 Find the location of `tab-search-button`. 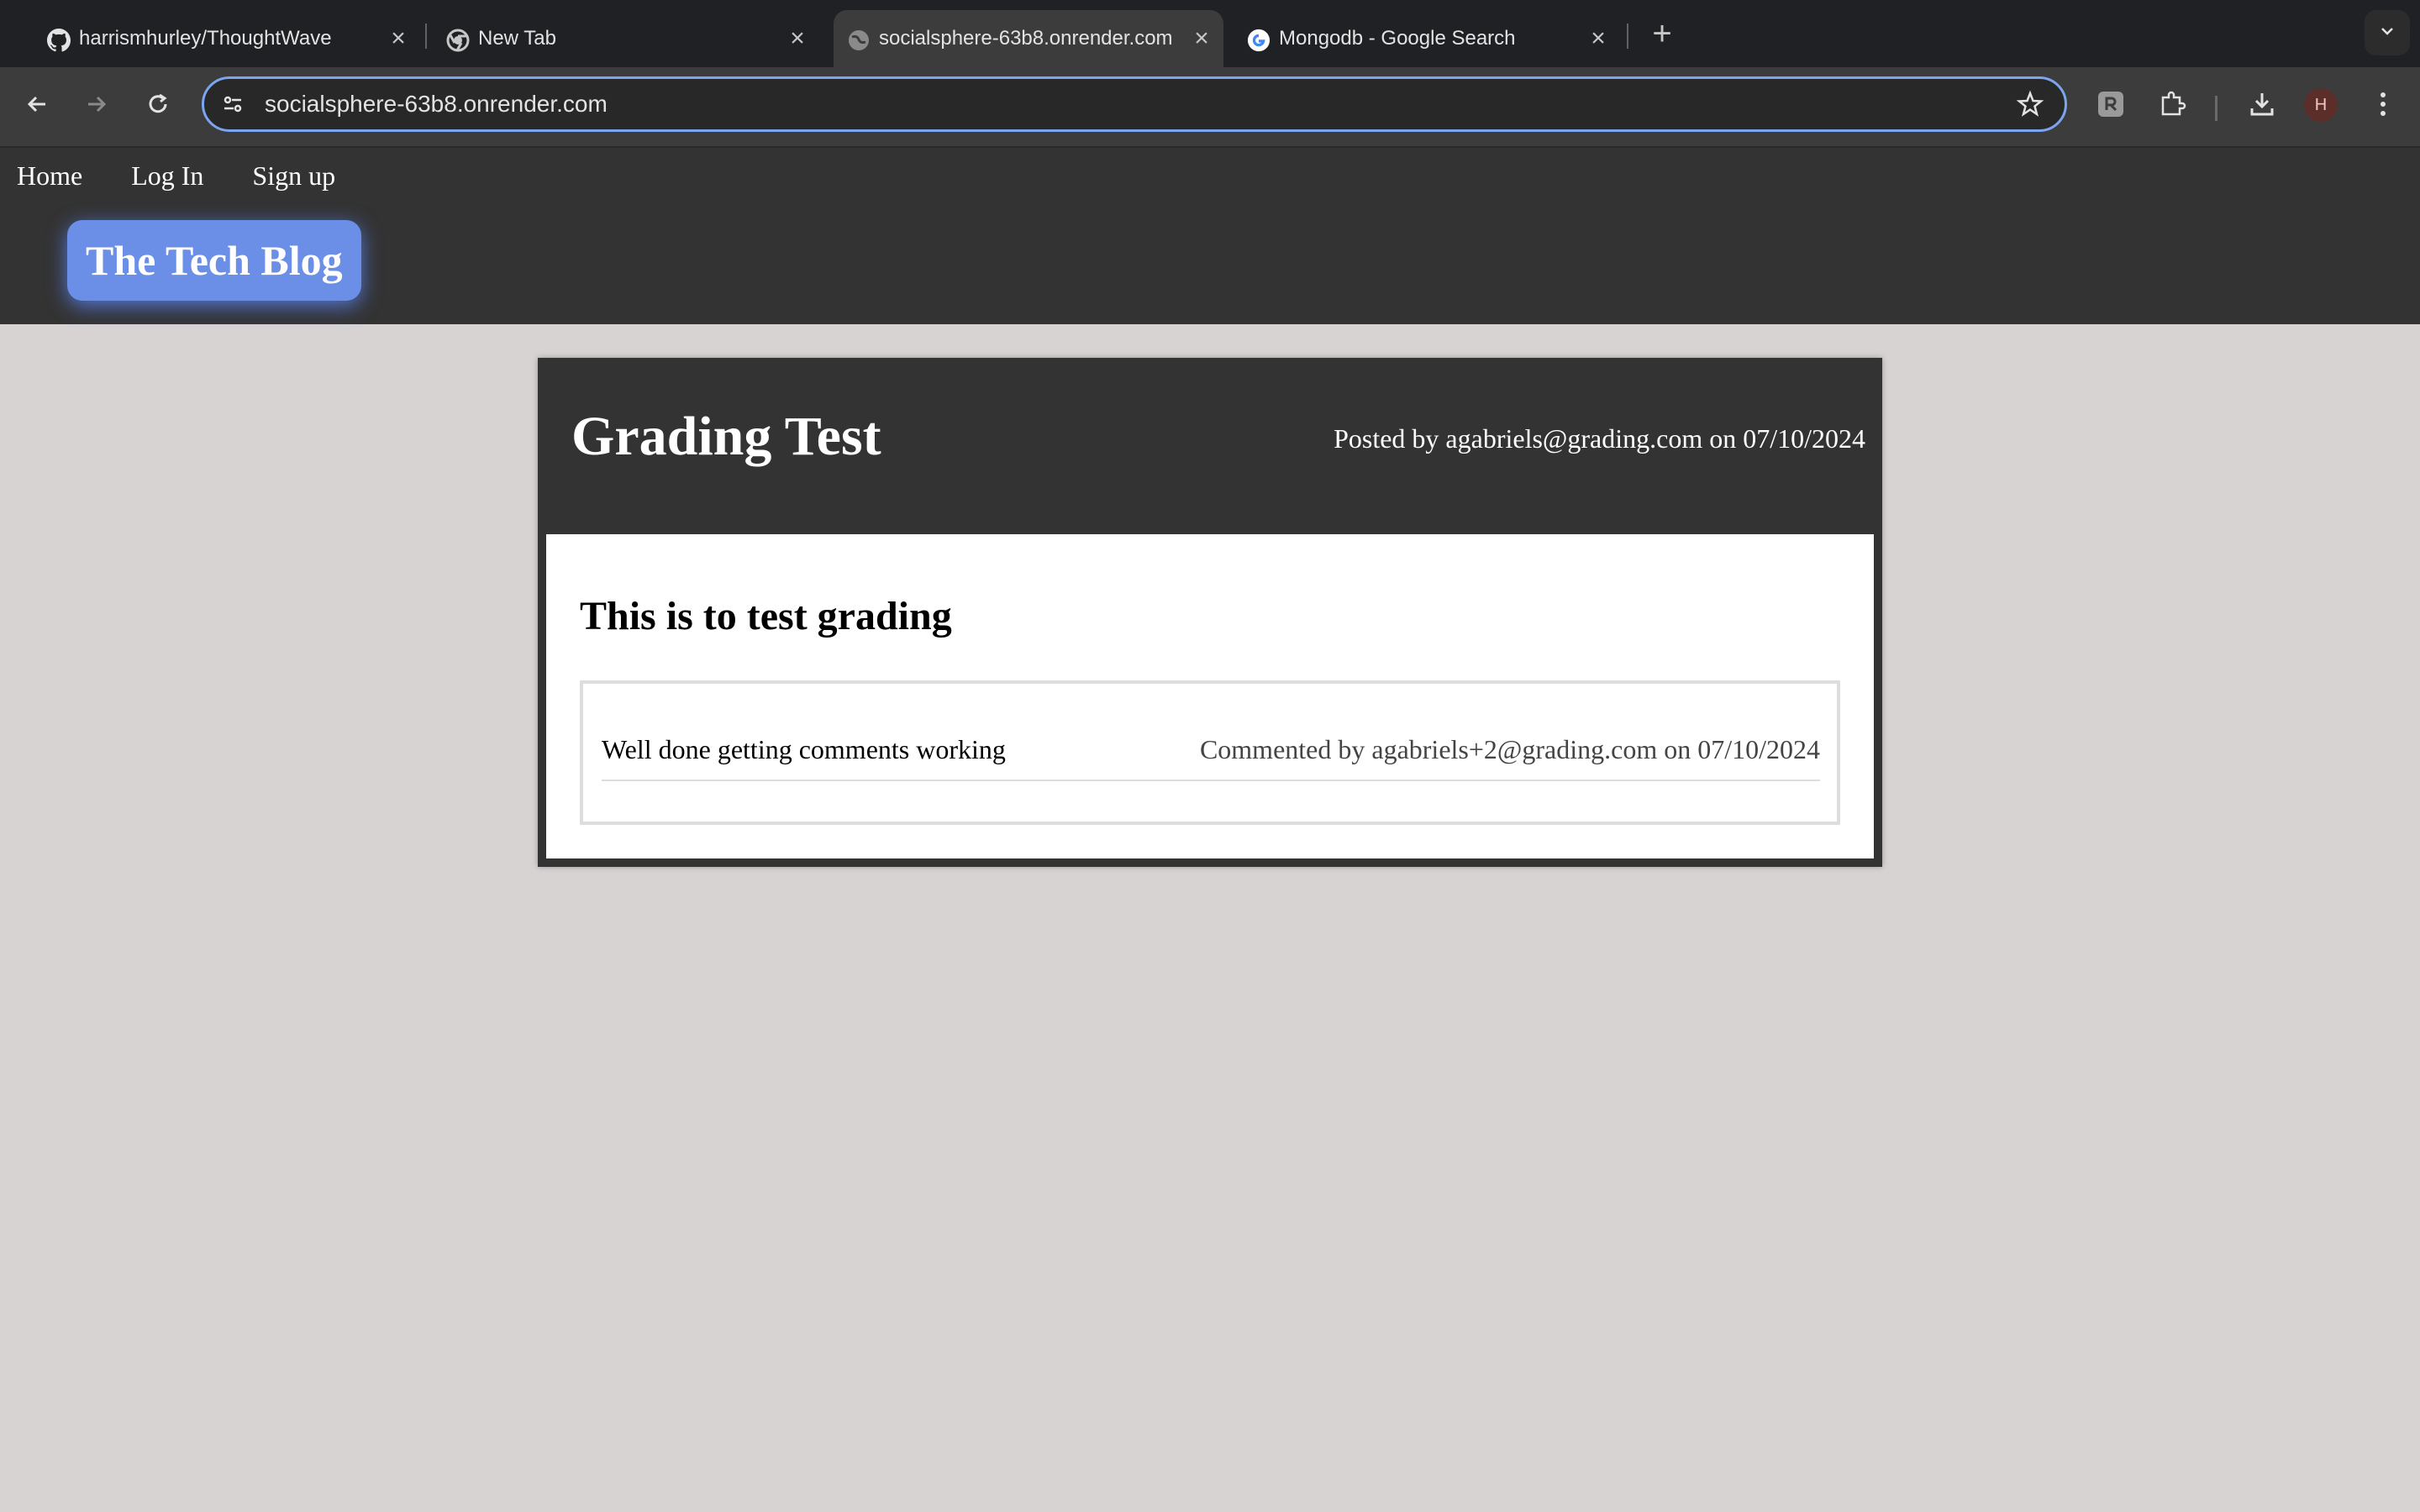

tab-search-button is located at coordinates (2388, 32).